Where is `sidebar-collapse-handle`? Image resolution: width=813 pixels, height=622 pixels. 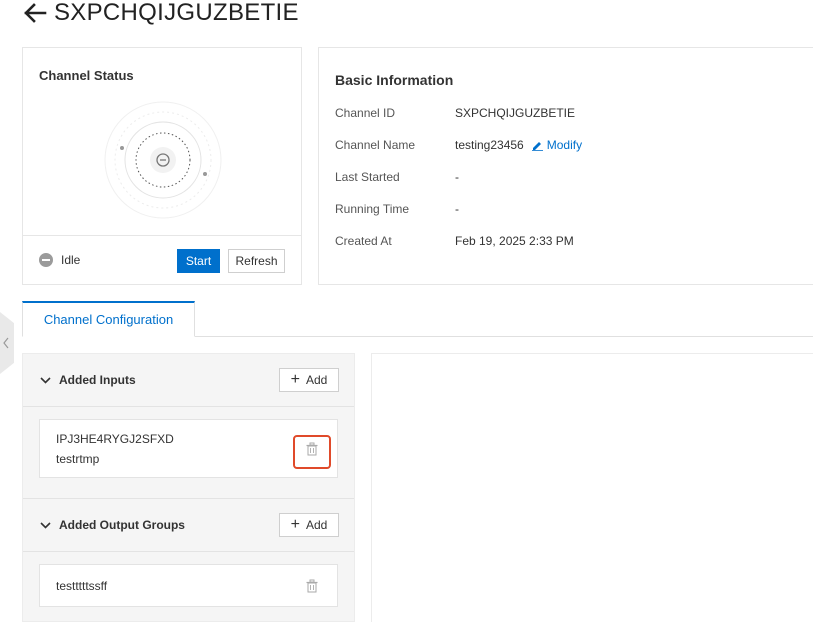
sidebar-collapse-handle is located at coordinates (7, 343).